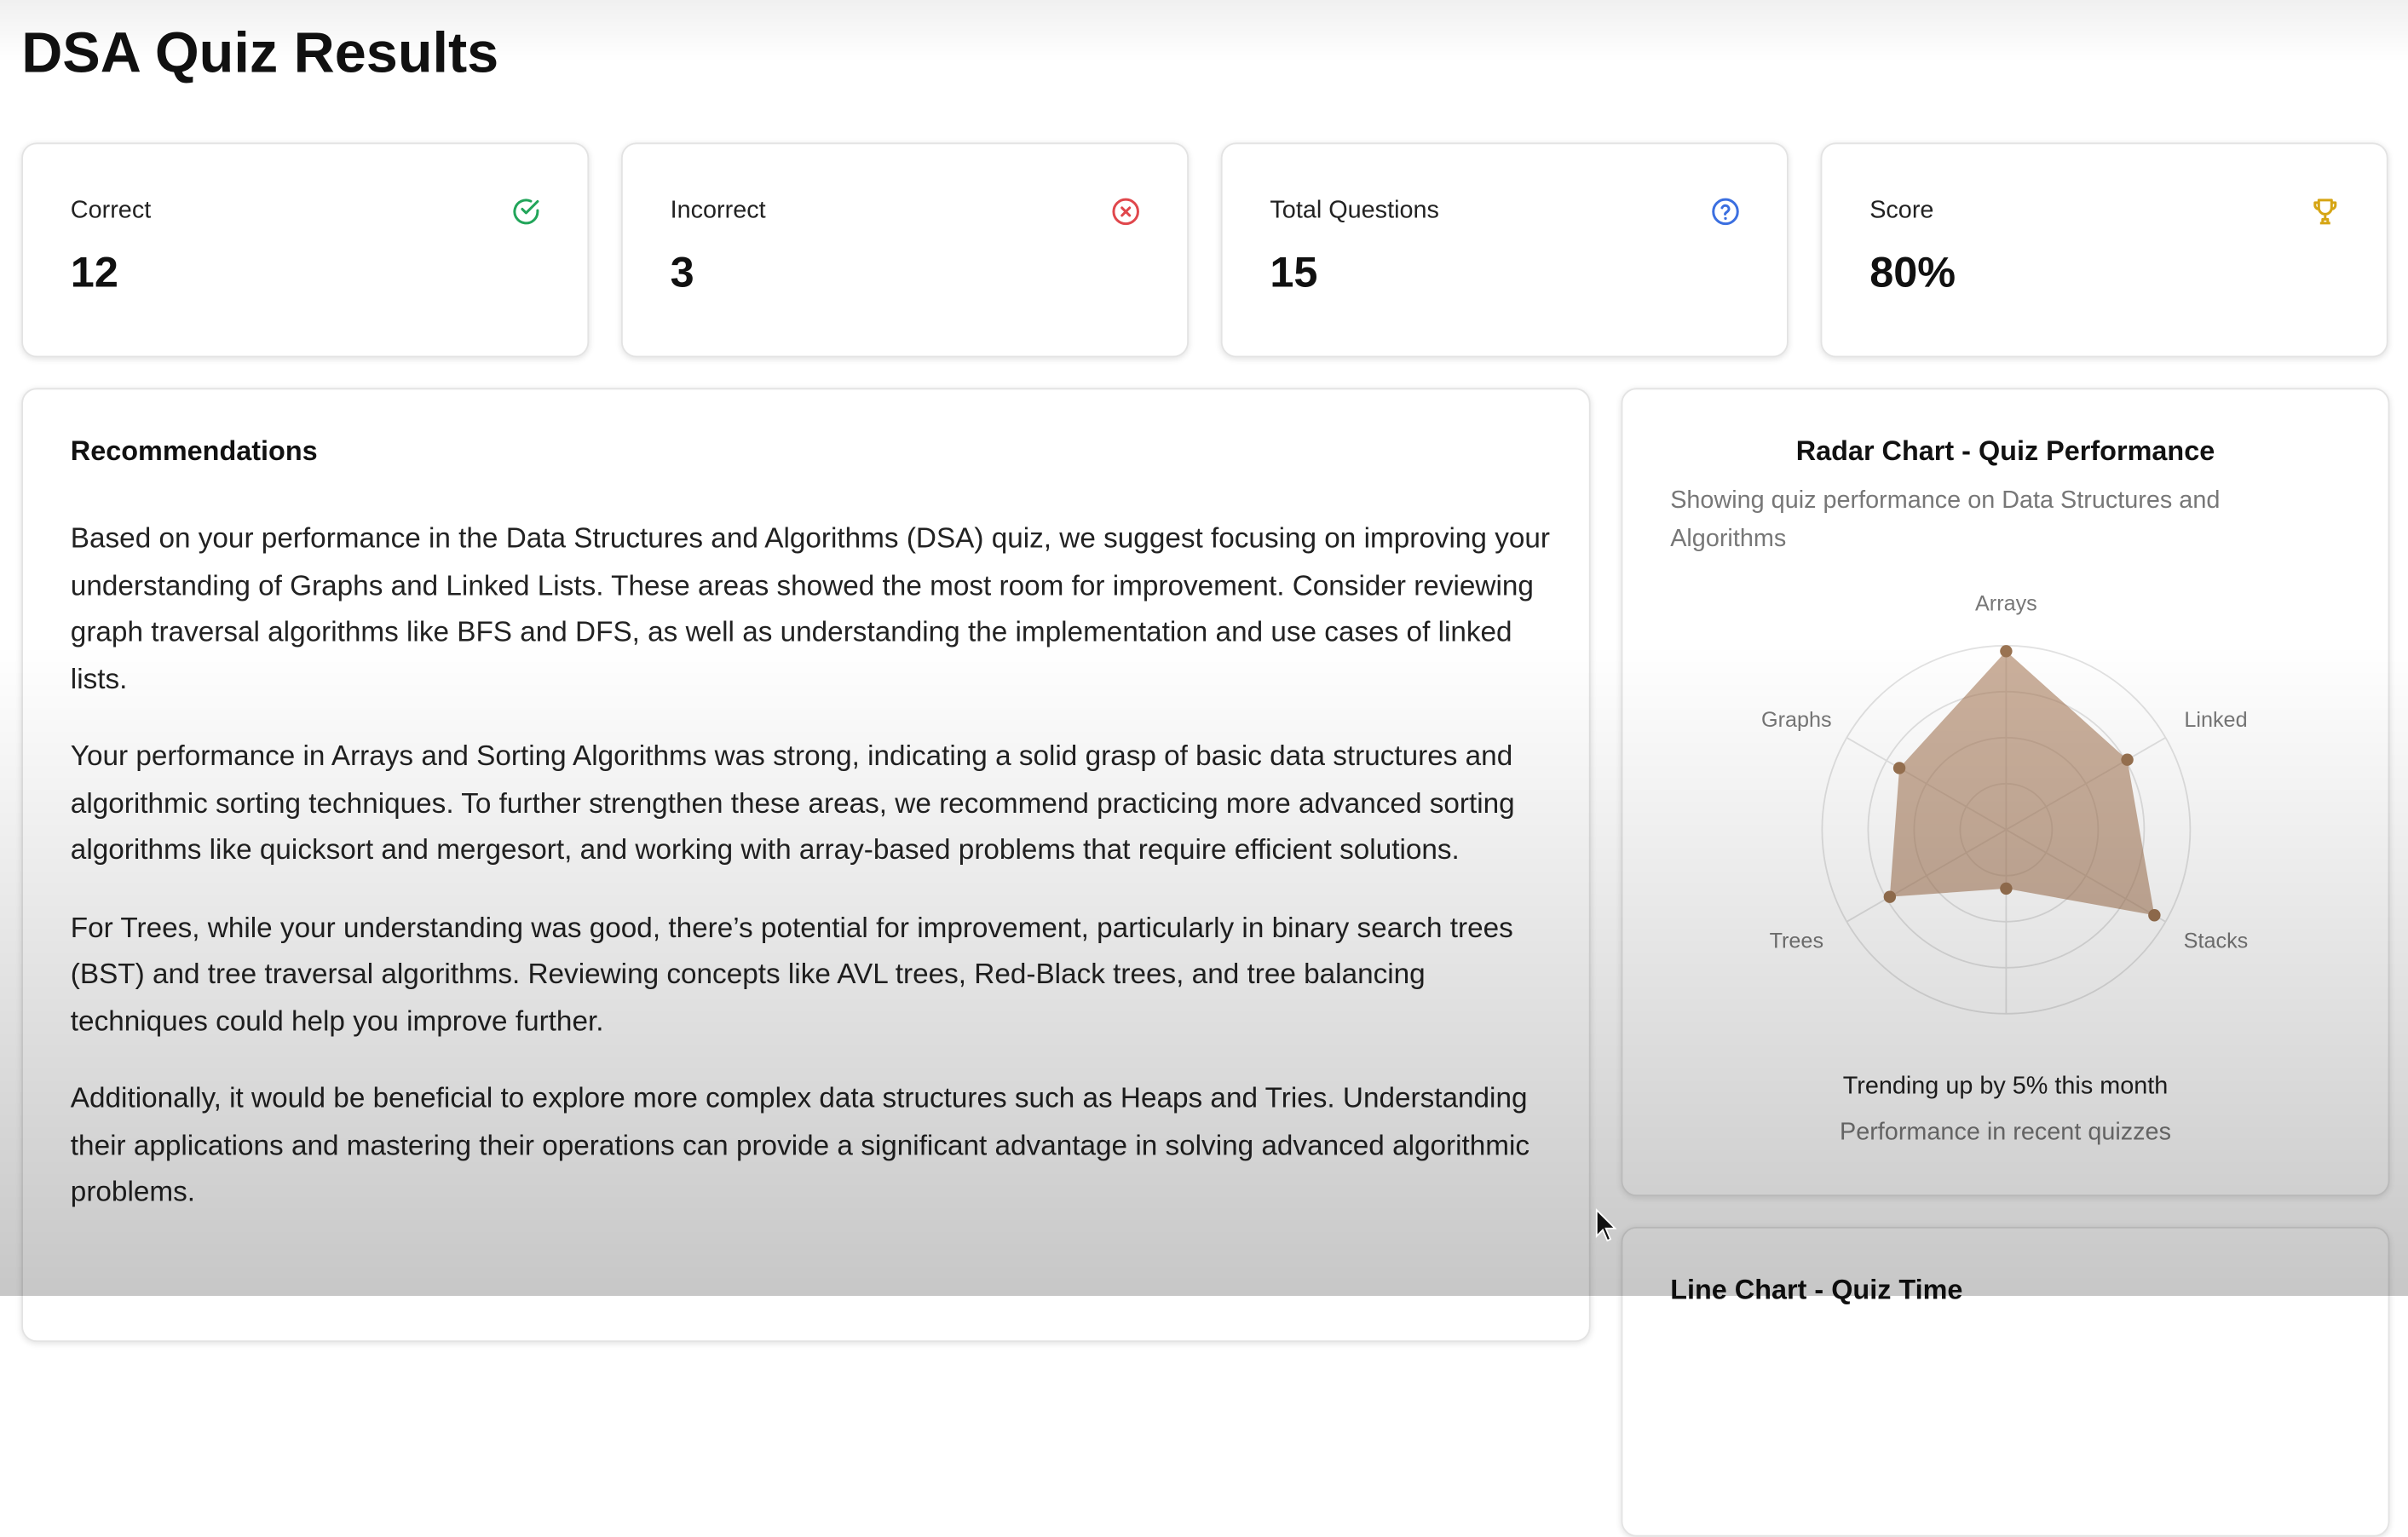 This screenshot has height=1537, width=2408. Describe the element at coordinates (1796, 720) in the screenshot. I see `radar-axis-label: Graphs` at that location.